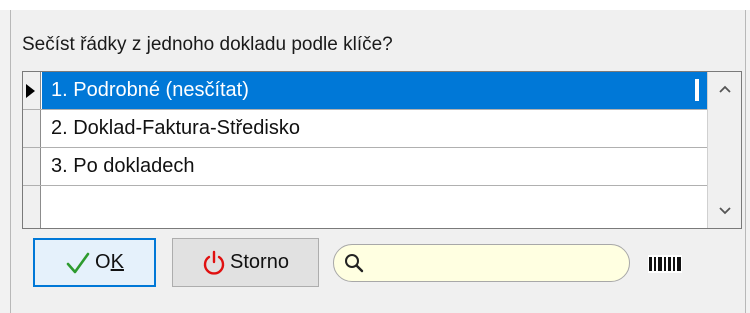  What do you see at coordinates (374, 205) in the screenshot?
I see `option-label` at bounding box center [374, 205].